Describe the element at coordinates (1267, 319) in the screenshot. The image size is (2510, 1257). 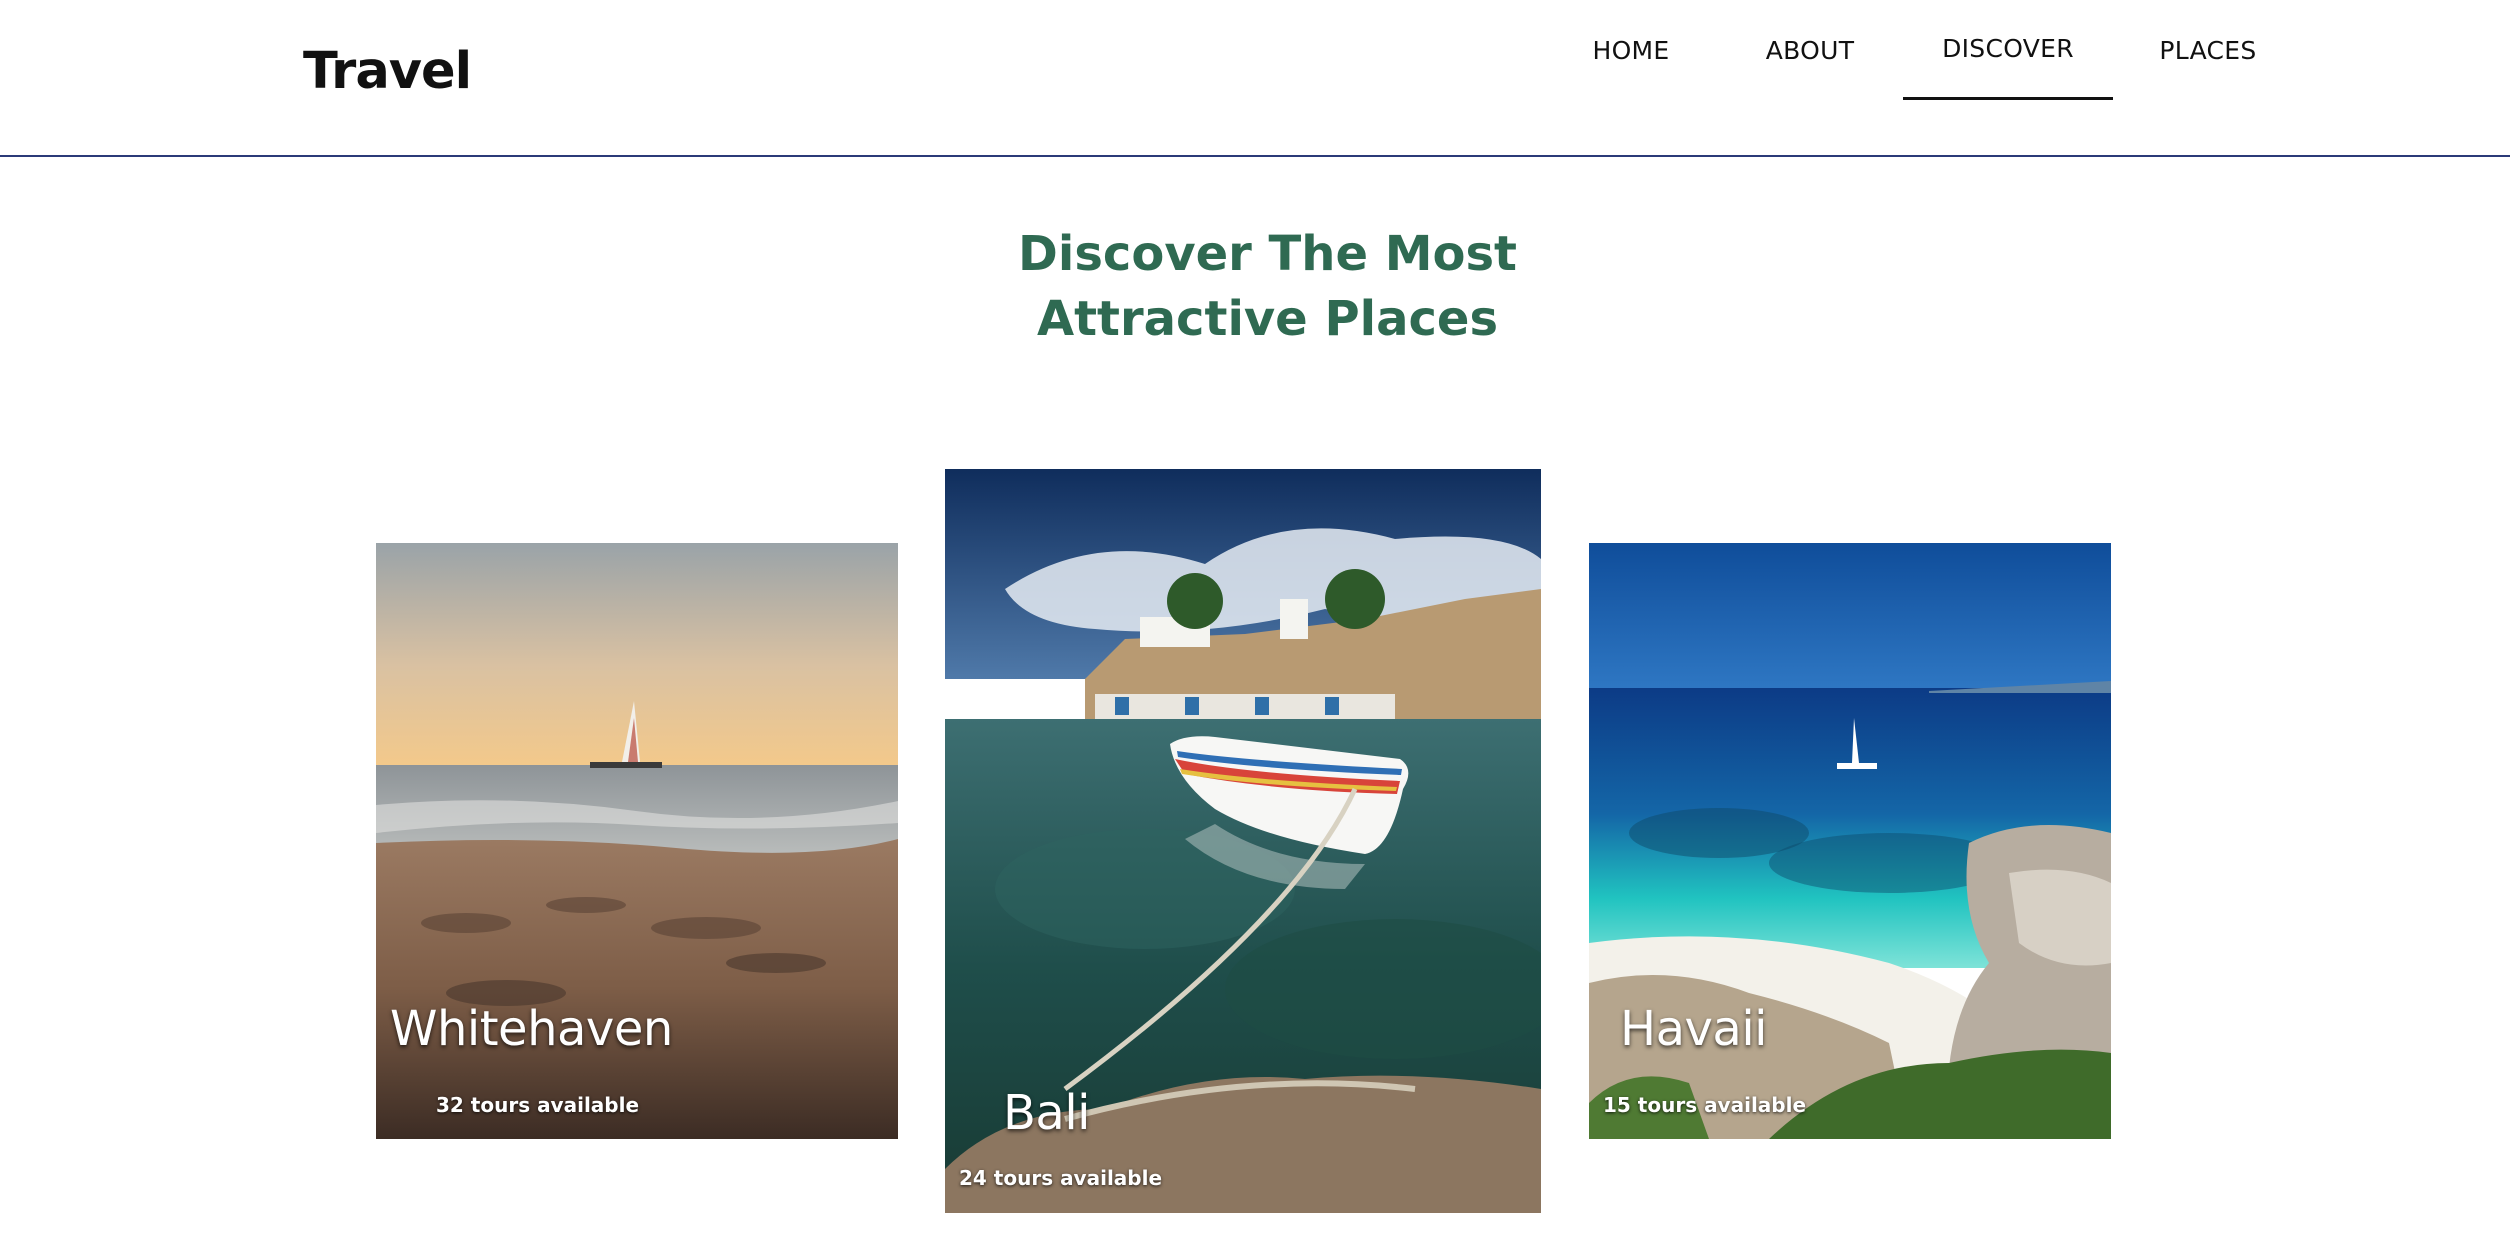
I see `heading-line-2: Attractive Places` at that location.